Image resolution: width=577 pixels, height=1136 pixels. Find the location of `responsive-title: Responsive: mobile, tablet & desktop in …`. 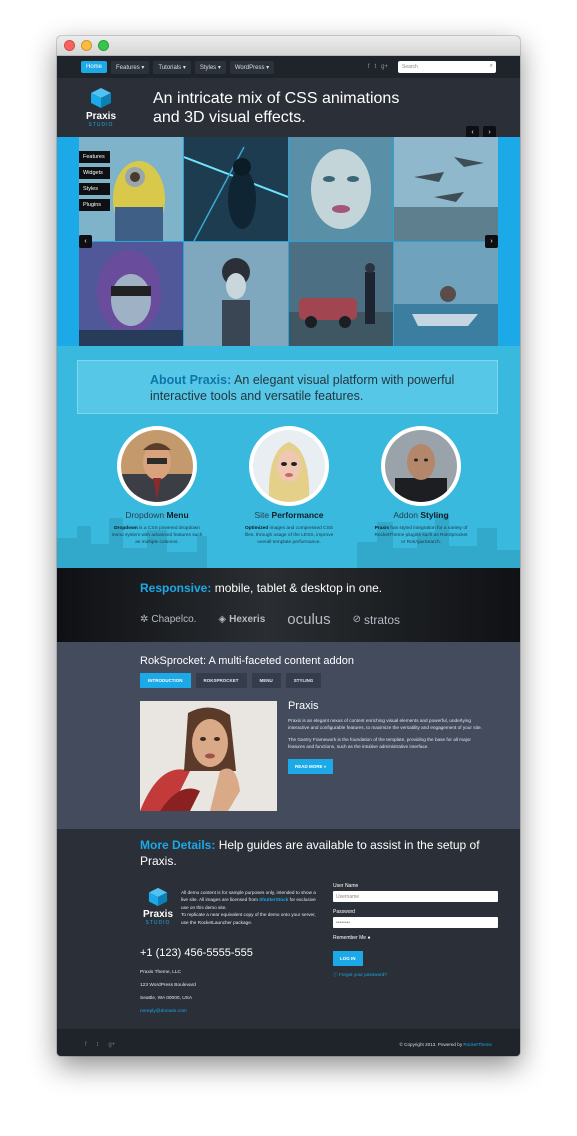

responsive-title: Responsive: mobile, tablet & desktop in … is located at coordinates (261, 588).